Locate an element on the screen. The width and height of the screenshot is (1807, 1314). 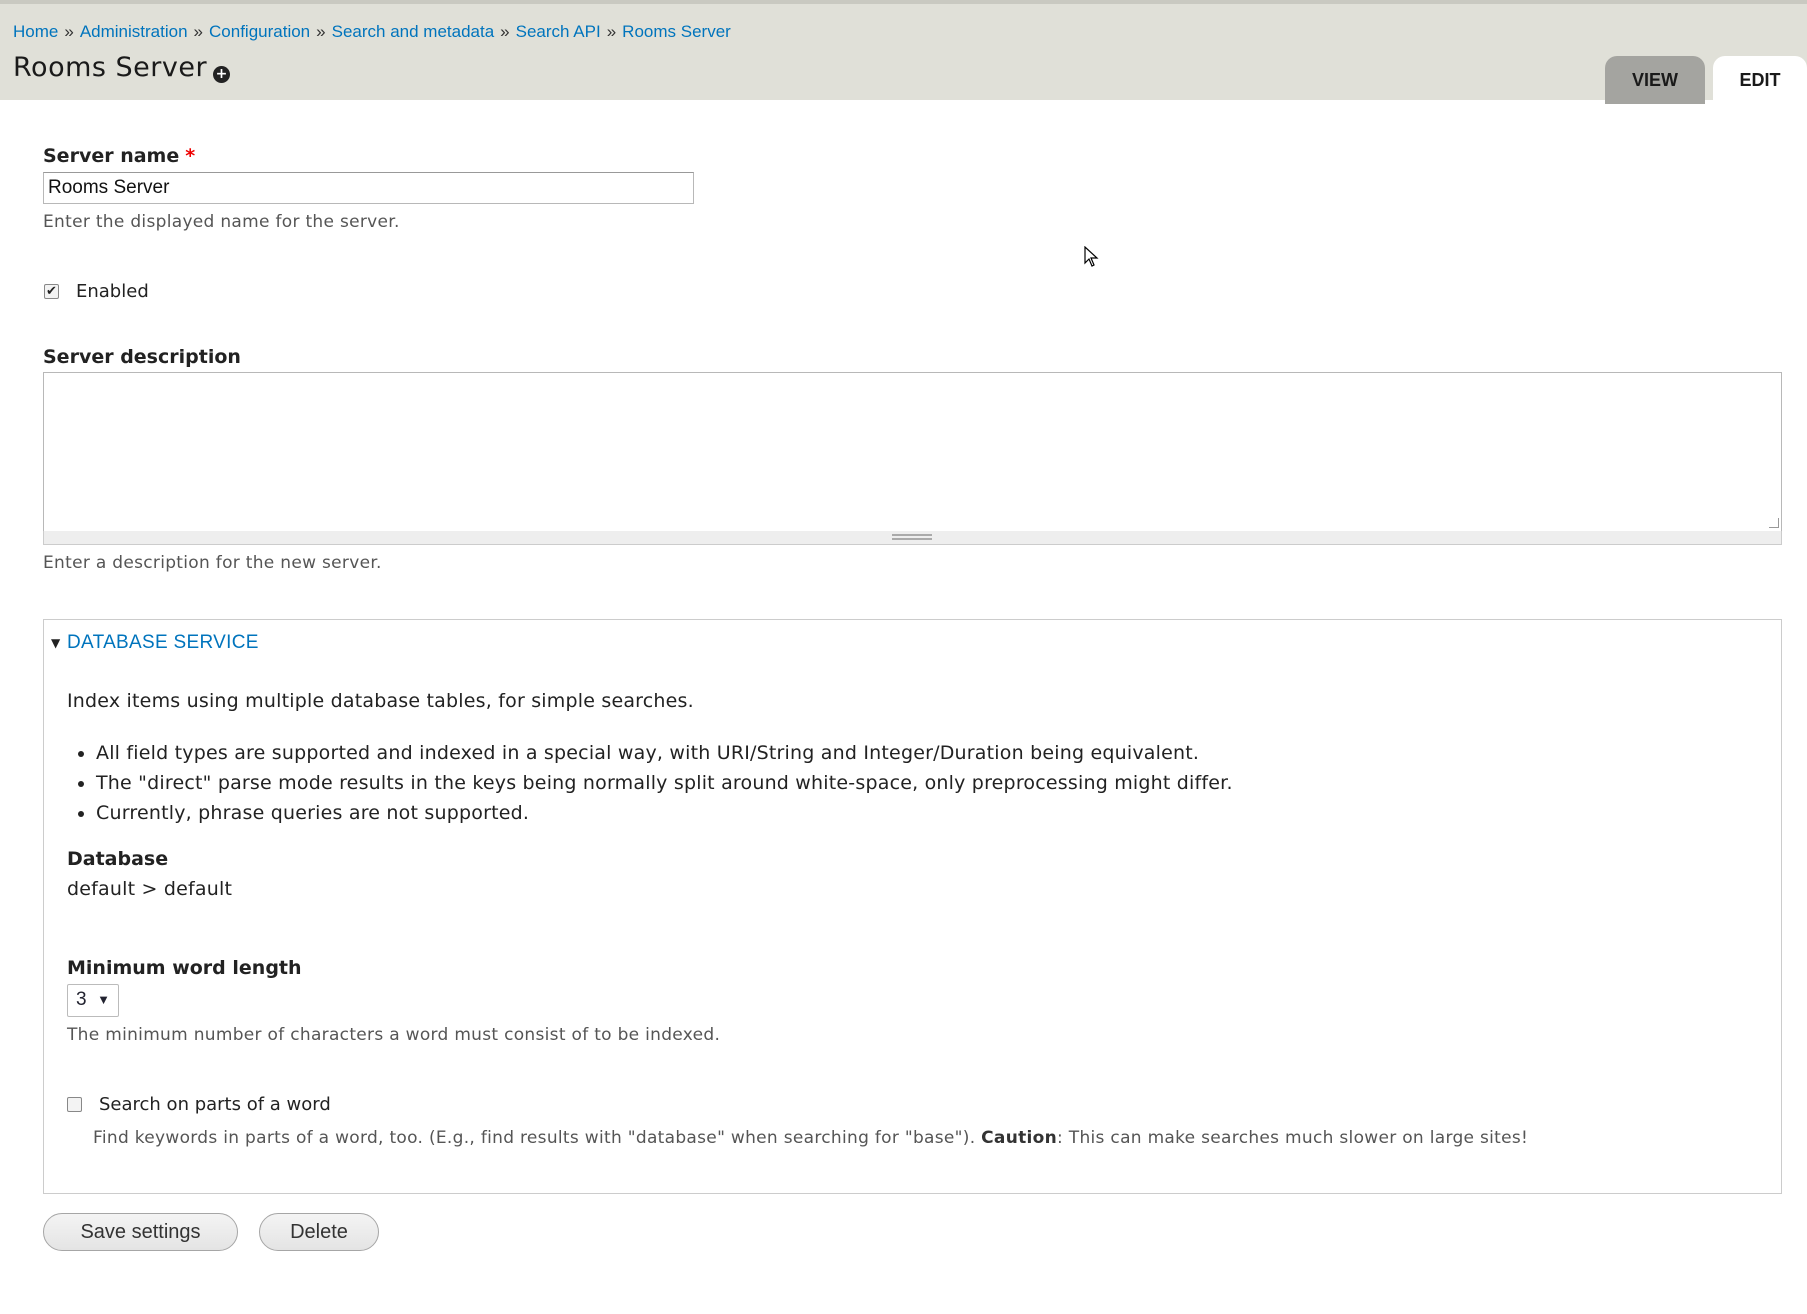
tab-edit: EDIT is located at coordinates (1760, 80).